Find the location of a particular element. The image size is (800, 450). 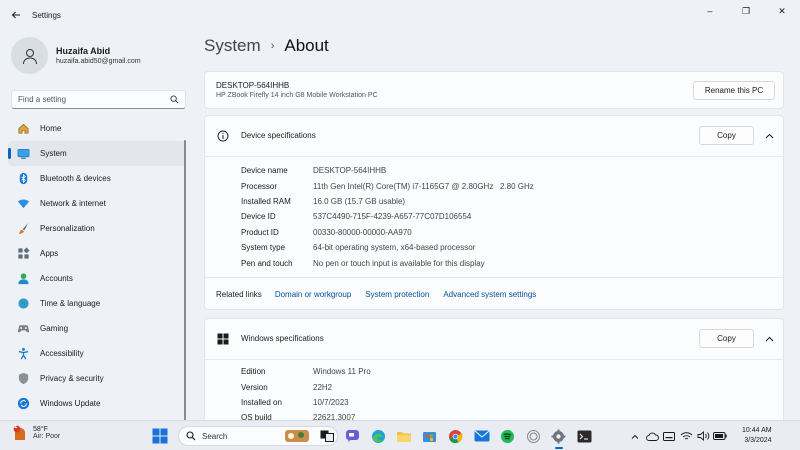

sidebar-item-personalization: Personalization is located at coordinates (96, 228).